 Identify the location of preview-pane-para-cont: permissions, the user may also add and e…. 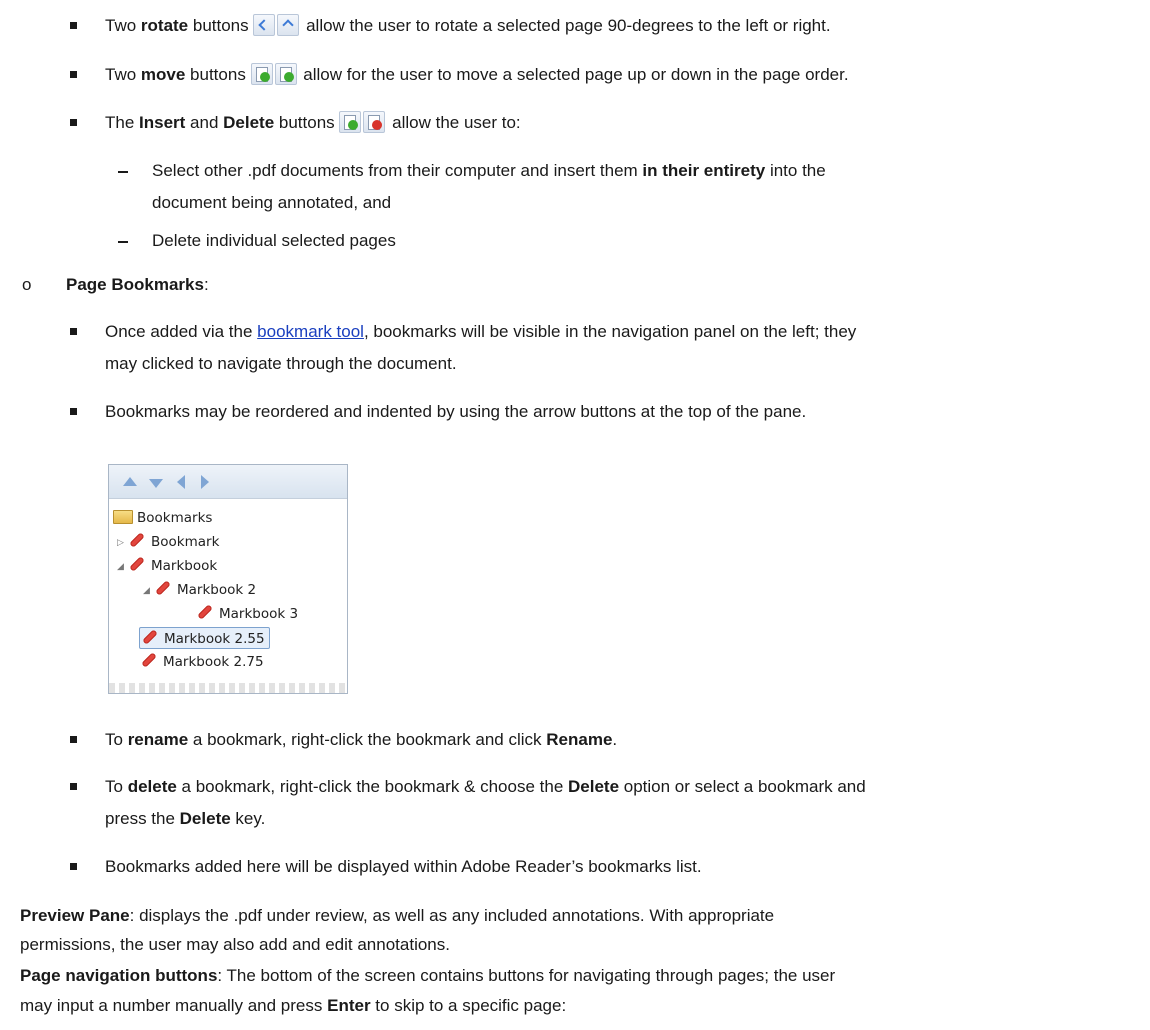
(235, 944).